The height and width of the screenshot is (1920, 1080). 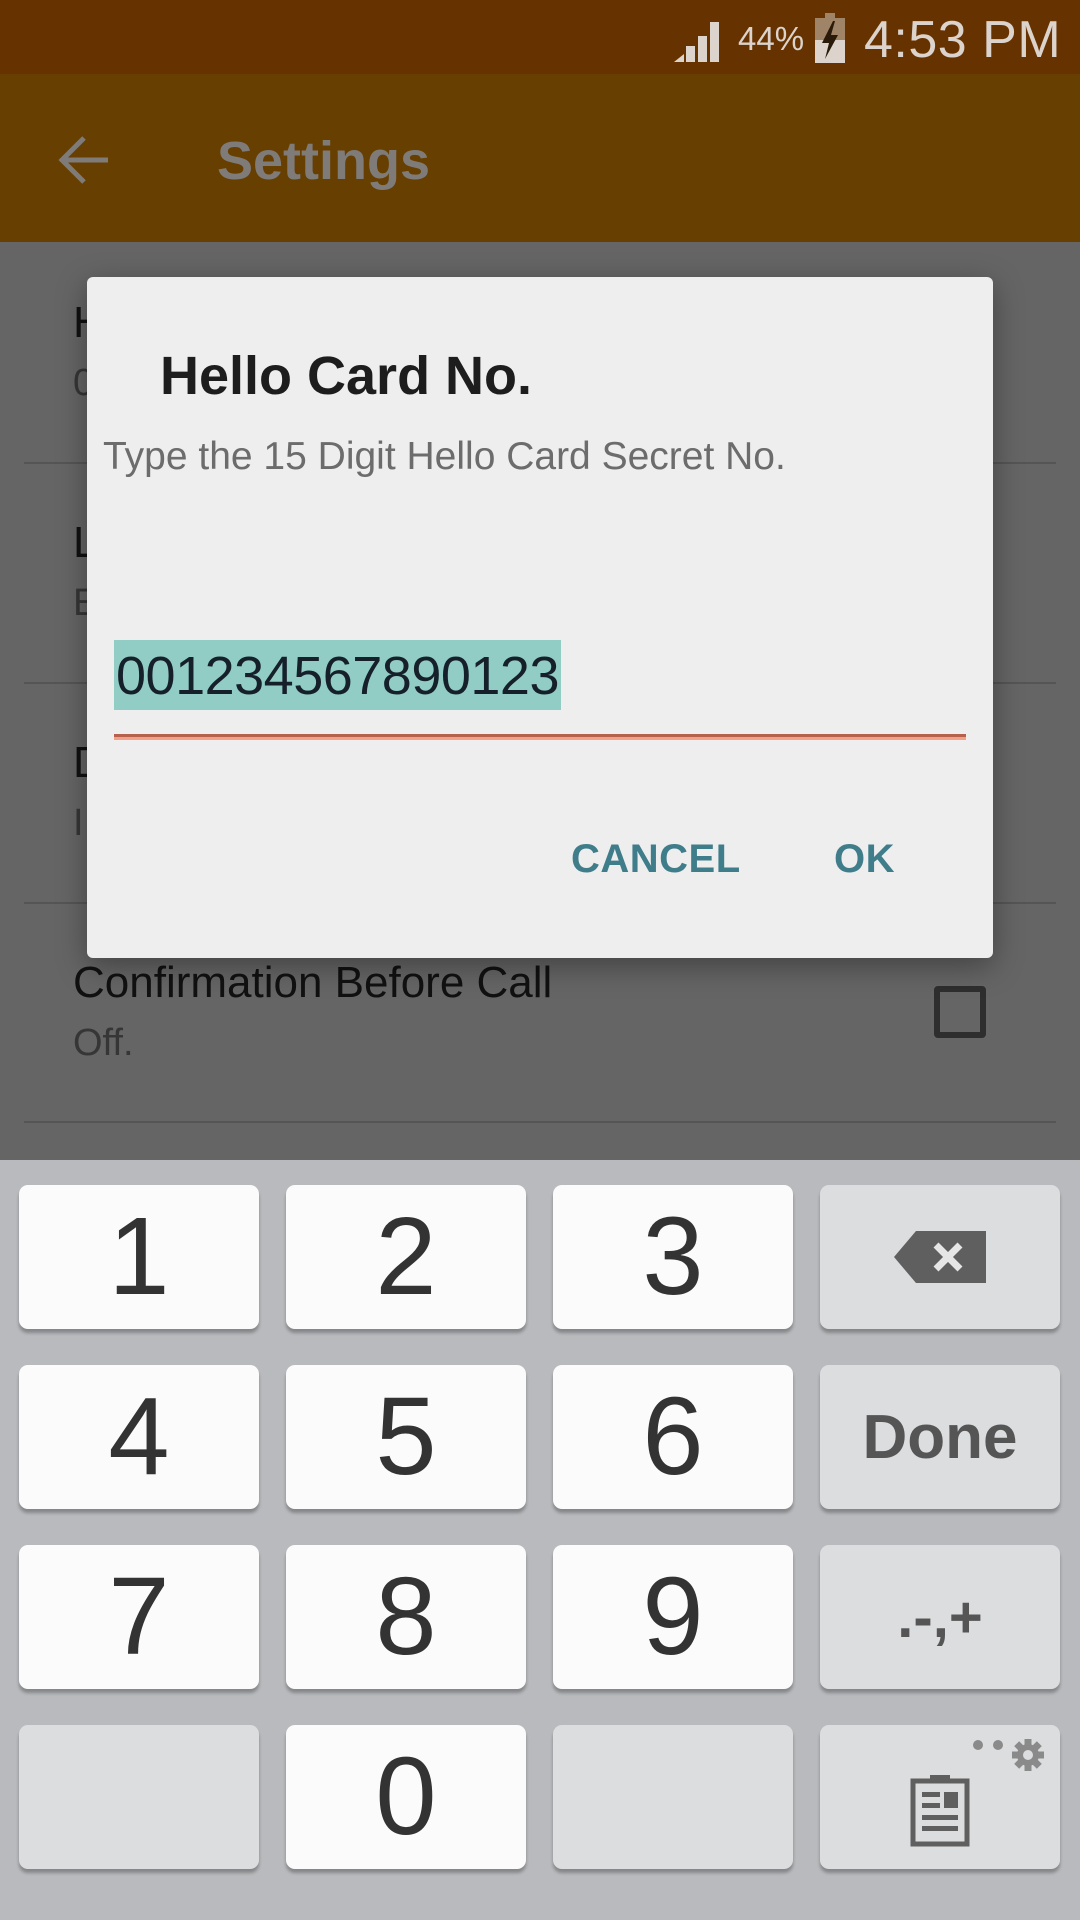 I want to click on key-0: 0, so click(x=406, y=1797).